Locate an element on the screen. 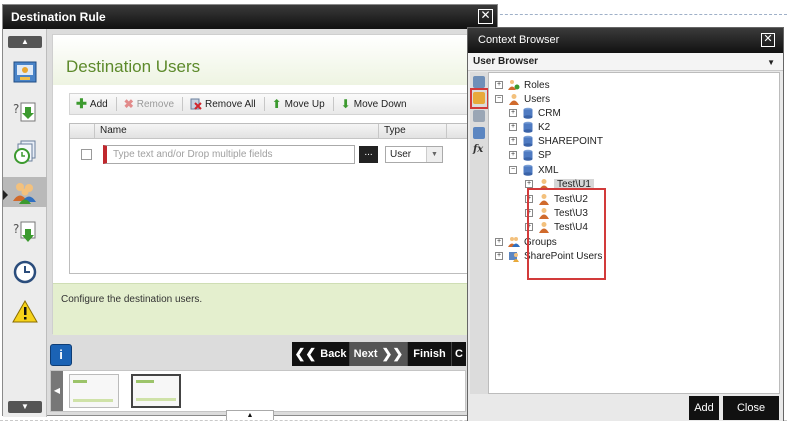 Image resolution: width=787 pixels, height=425 pixels. users-icon is located at coordinates (25, 192).